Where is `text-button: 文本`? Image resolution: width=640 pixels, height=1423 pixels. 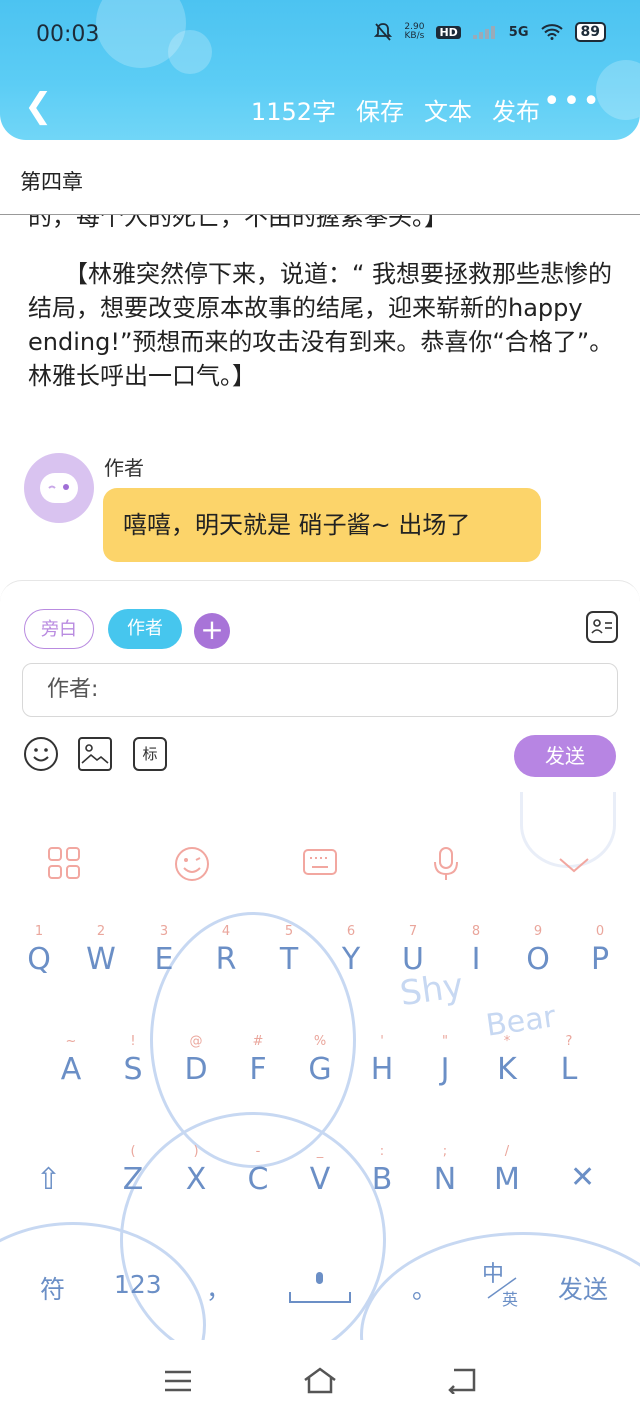
text-button: 文本 is located at coordinates (448, 109).